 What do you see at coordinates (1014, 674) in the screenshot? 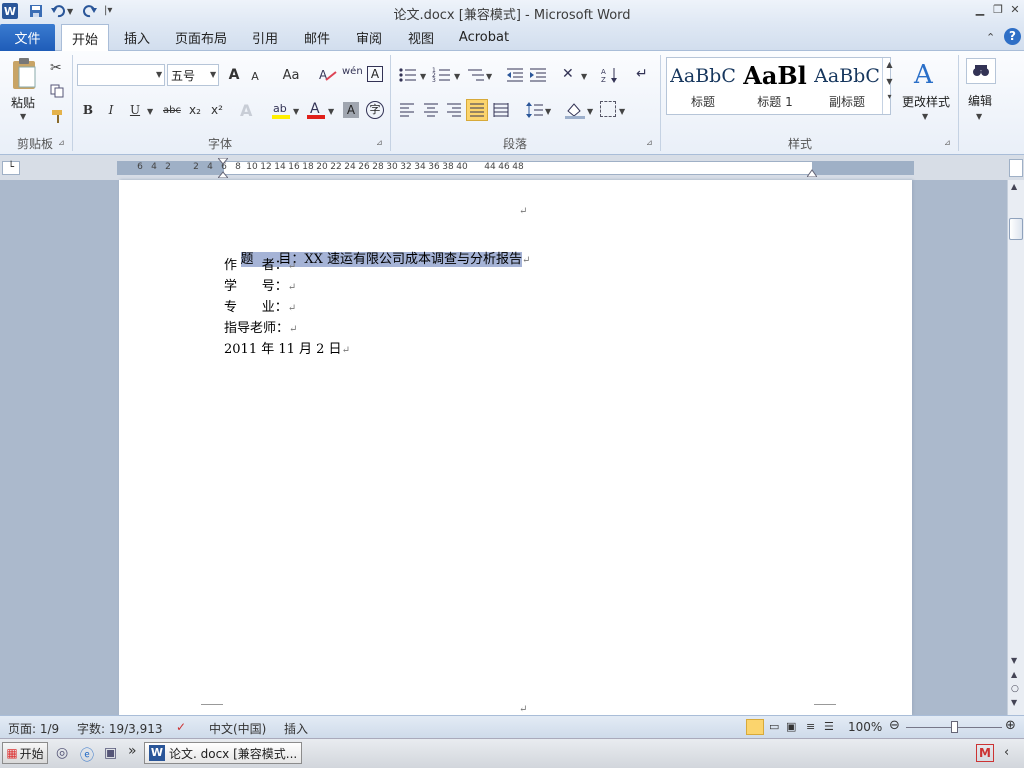
I see `previous-page-icon: ▲` at bounding box center [1014, 674].